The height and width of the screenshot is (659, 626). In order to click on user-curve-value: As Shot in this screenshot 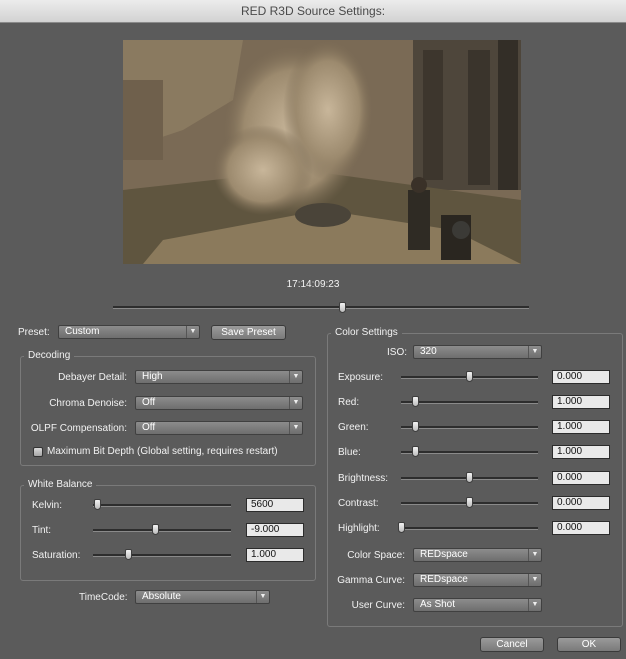, I will do `click(438, 604)`.